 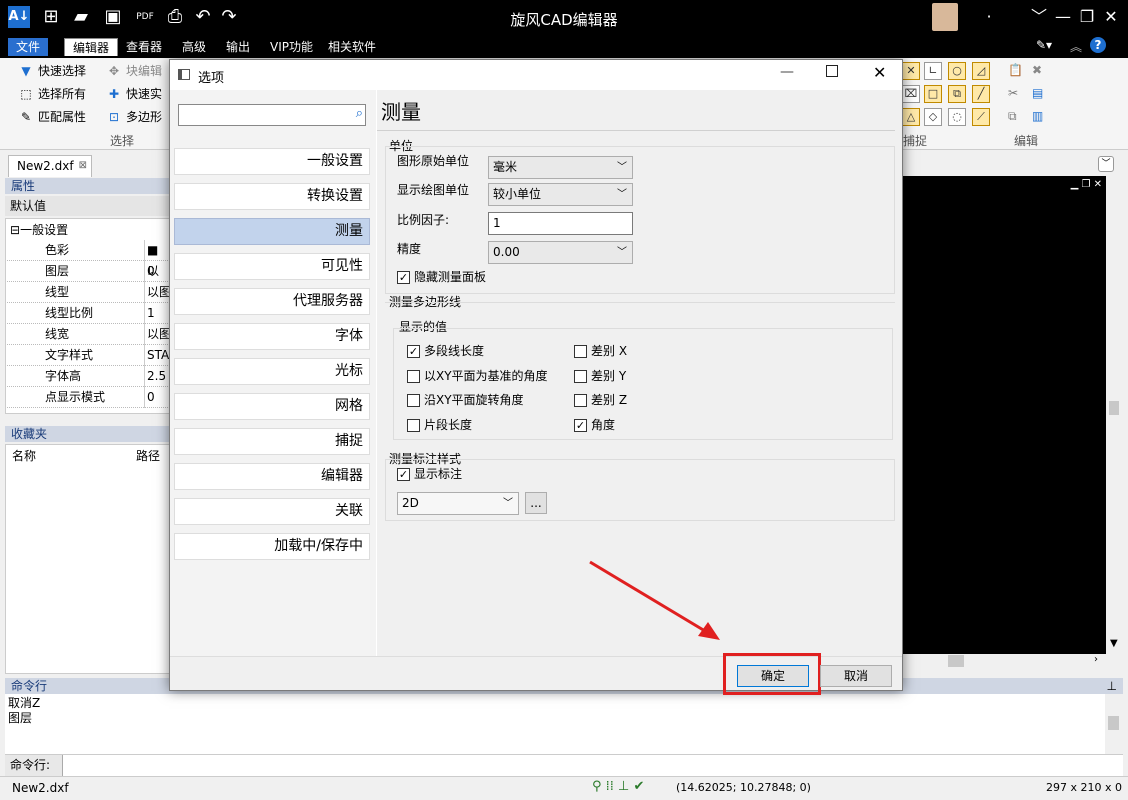 What do you see at coordinates (957, 117) in the screenshot?
I see `snap-arc-icon: ◌` at bounding box center [957, 117].